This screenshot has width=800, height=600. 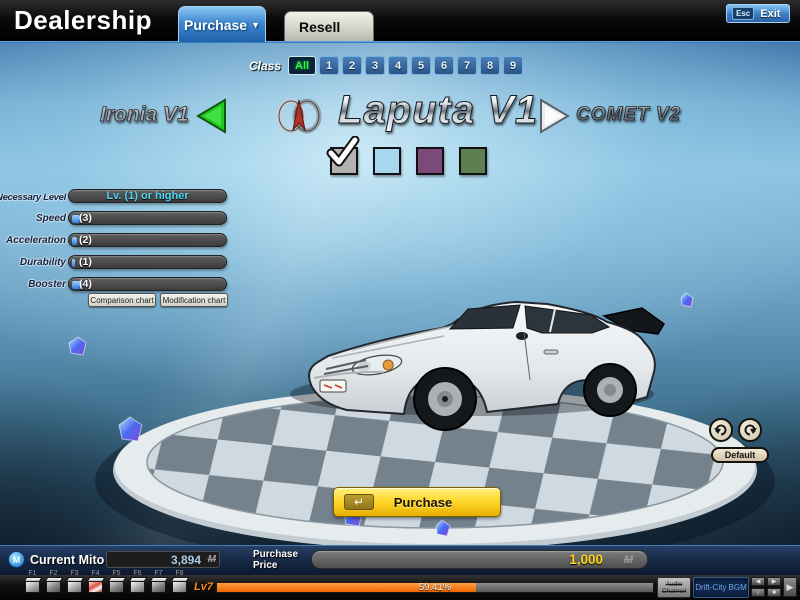 What do you see at coordinates (513, 65) in the screenshot?
I see `class-button-9: 9` at bounding box center [513, 65].